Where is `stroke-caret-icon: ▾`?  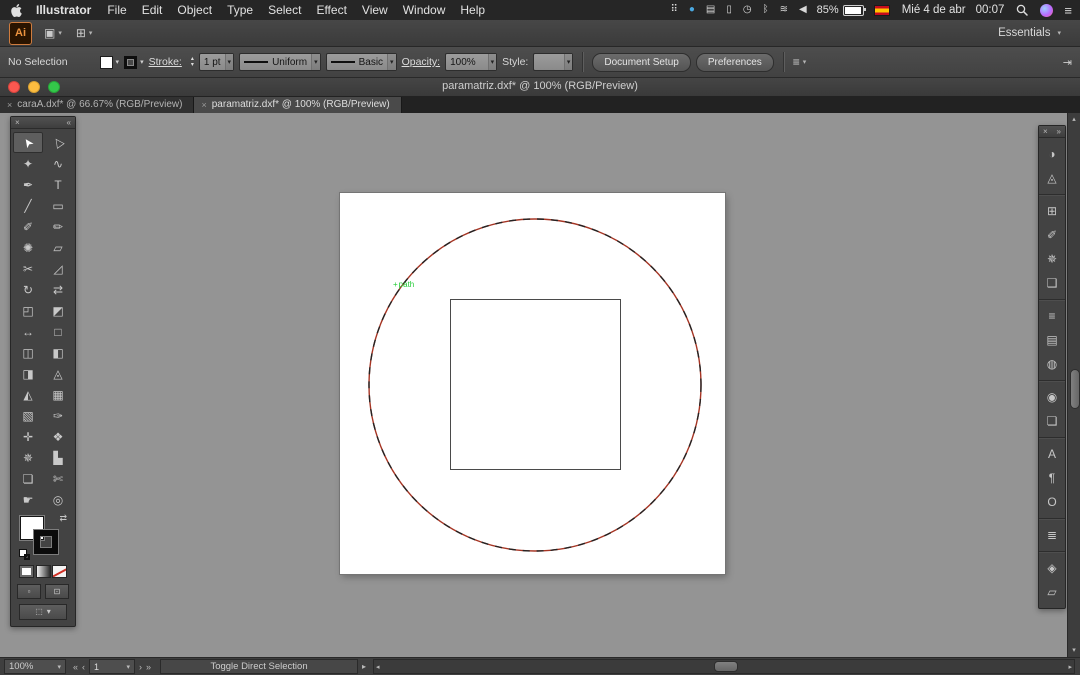
stroke-caret-icon: ▾ is located at coordinates (142, 62).